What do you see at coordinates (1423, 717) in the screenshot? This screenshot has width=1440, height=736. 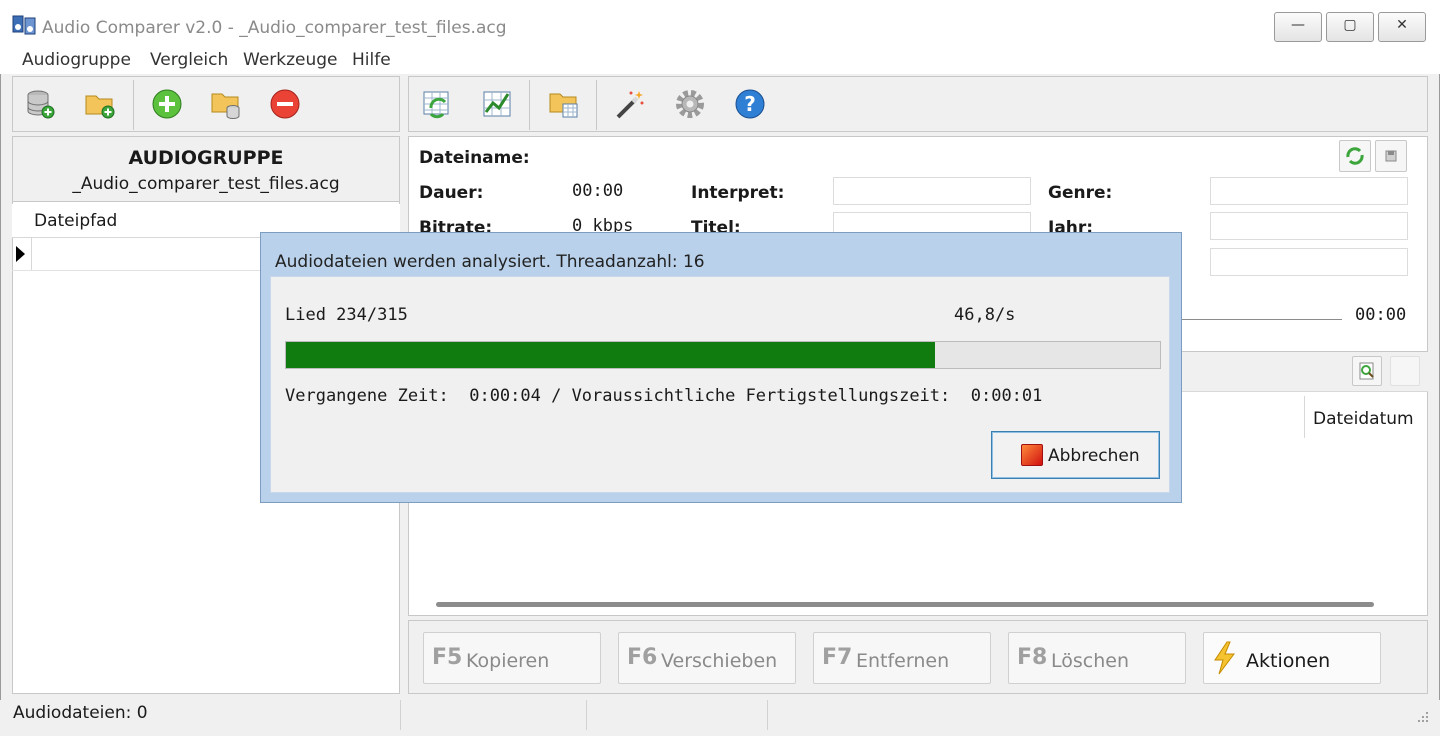 I see `resize-grip-icon` at bounding box center [1423, 717].